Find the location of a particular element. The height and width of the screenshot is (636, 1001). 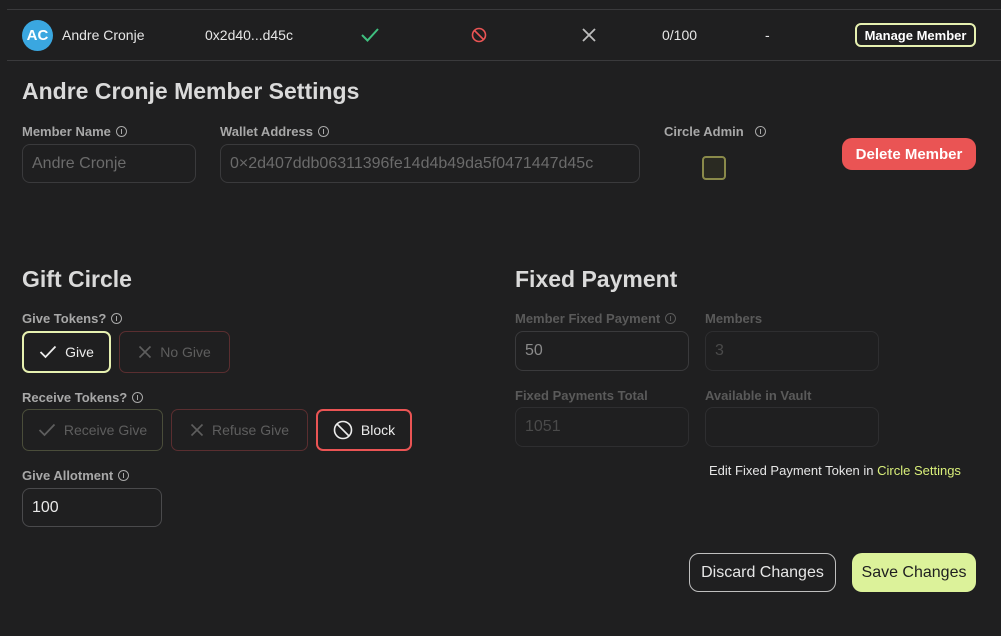

delete-member-button: Delete Member is located at coordinates (909, 154).